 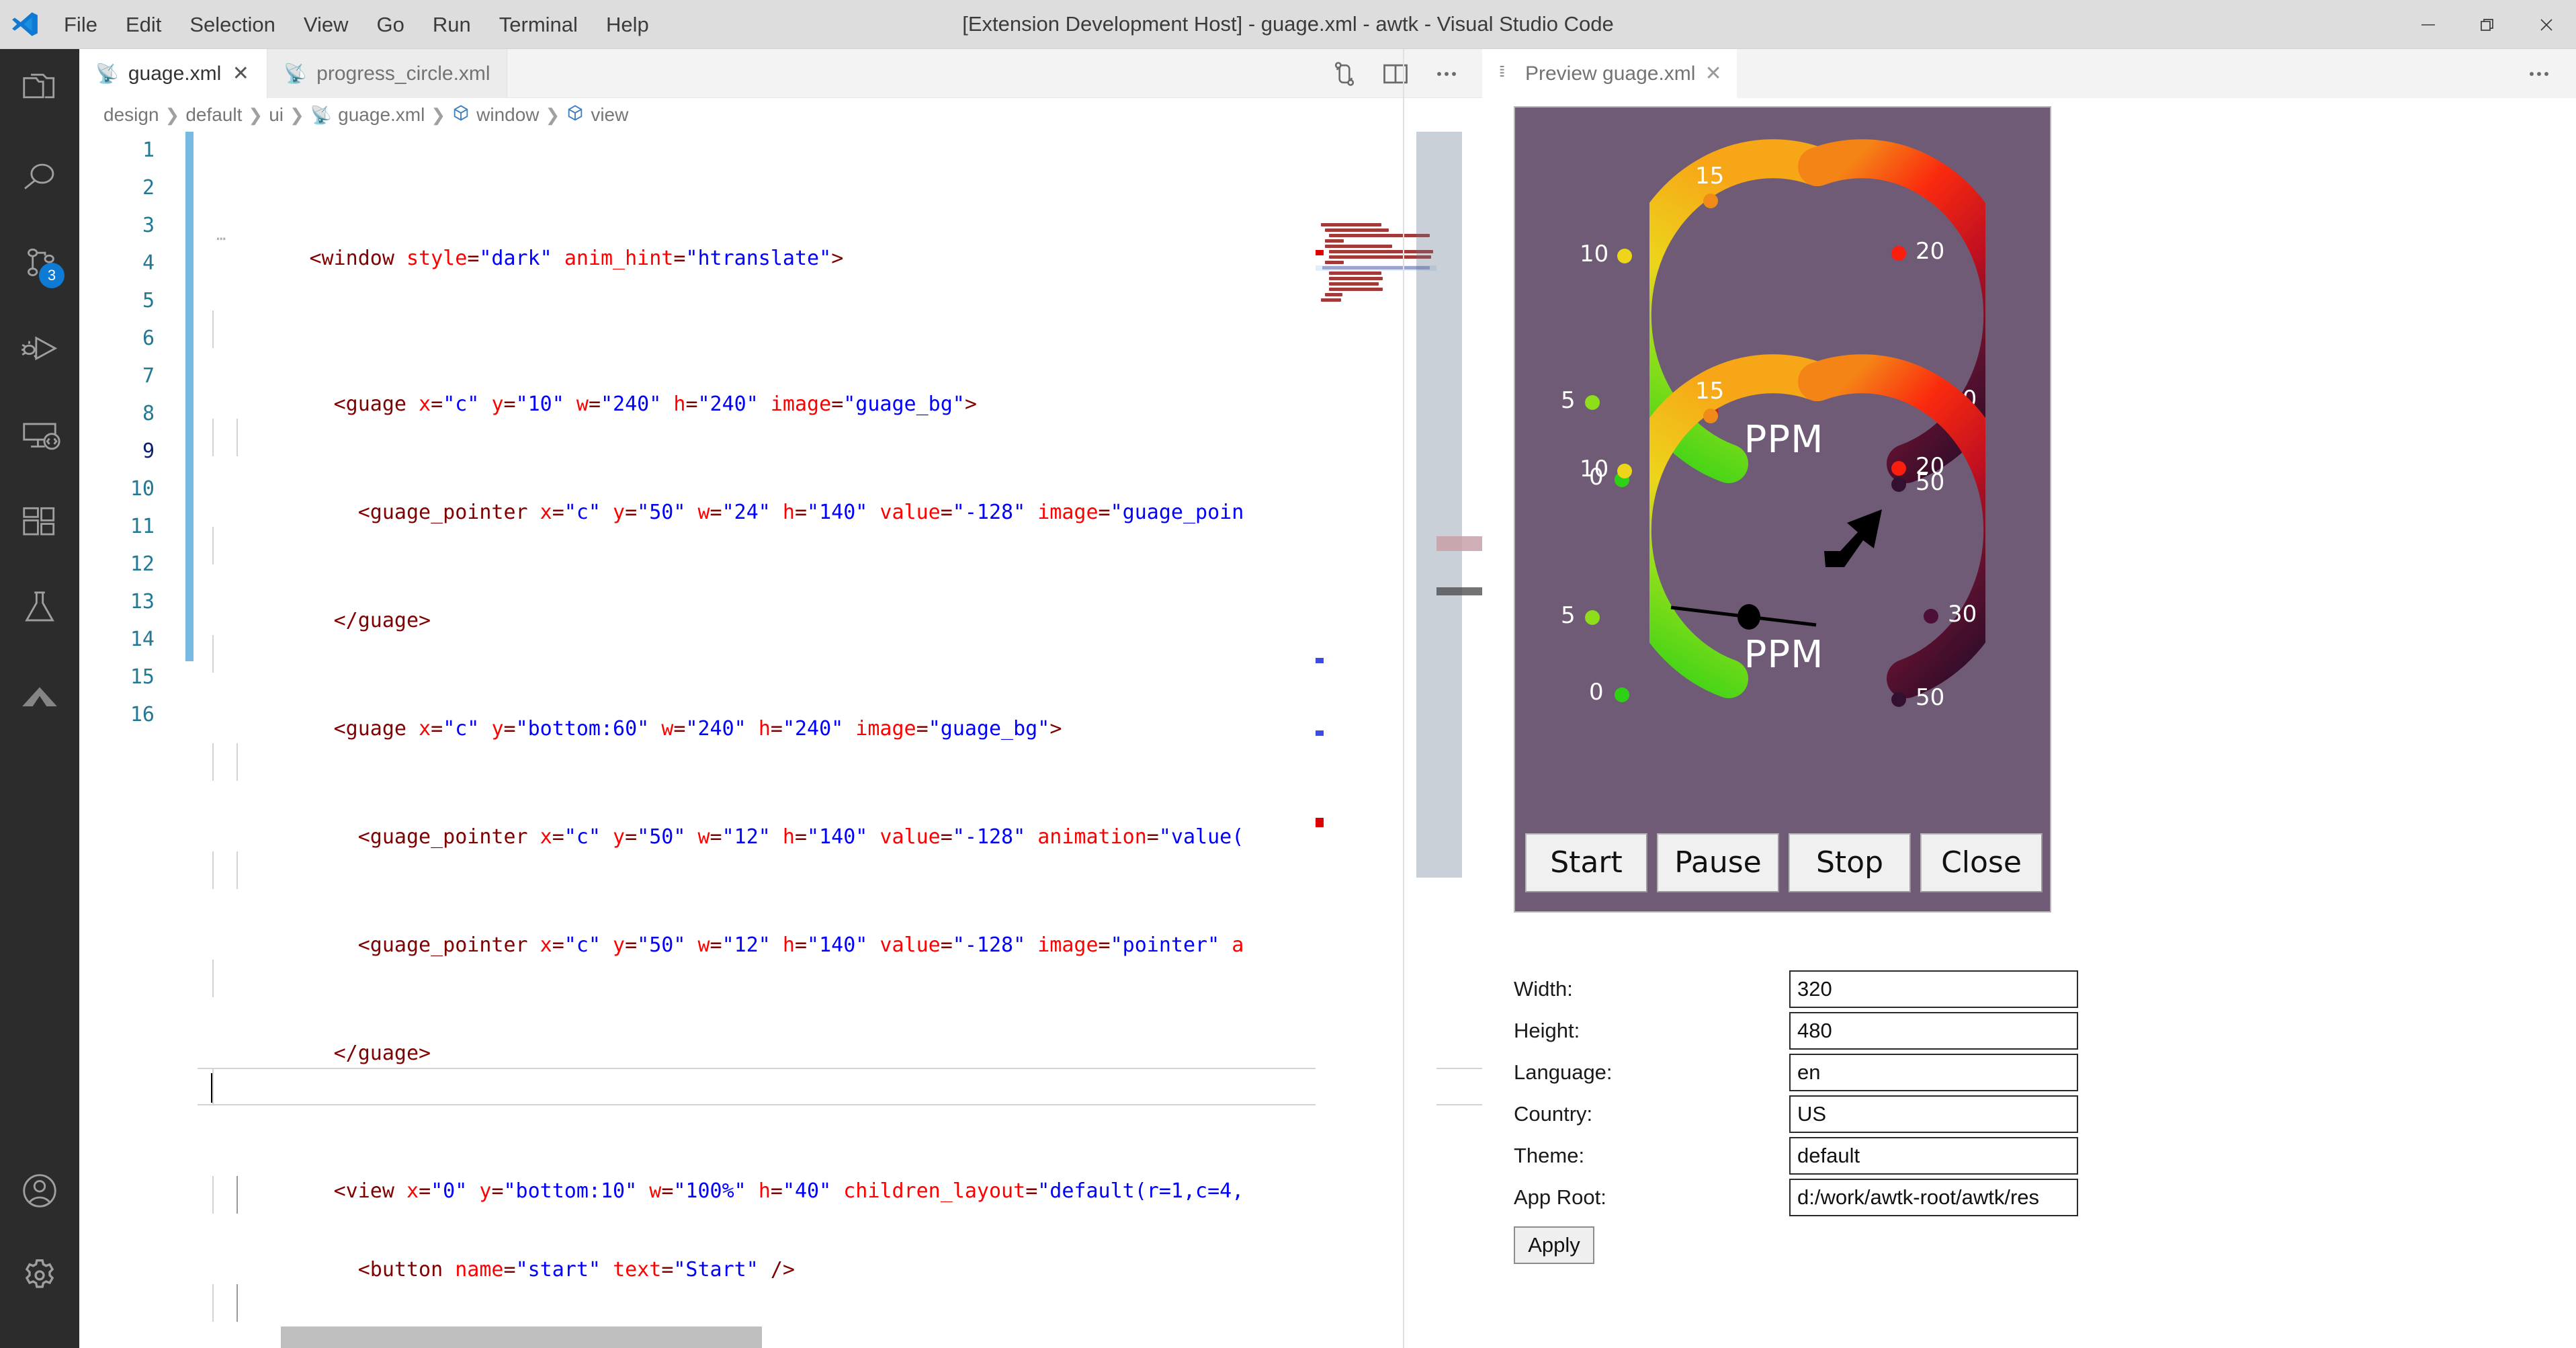 What do you see at coordinates (240, 73) in the screenshot?
I see `tab-close-icon: ✕` at bounding box center [240, 73].